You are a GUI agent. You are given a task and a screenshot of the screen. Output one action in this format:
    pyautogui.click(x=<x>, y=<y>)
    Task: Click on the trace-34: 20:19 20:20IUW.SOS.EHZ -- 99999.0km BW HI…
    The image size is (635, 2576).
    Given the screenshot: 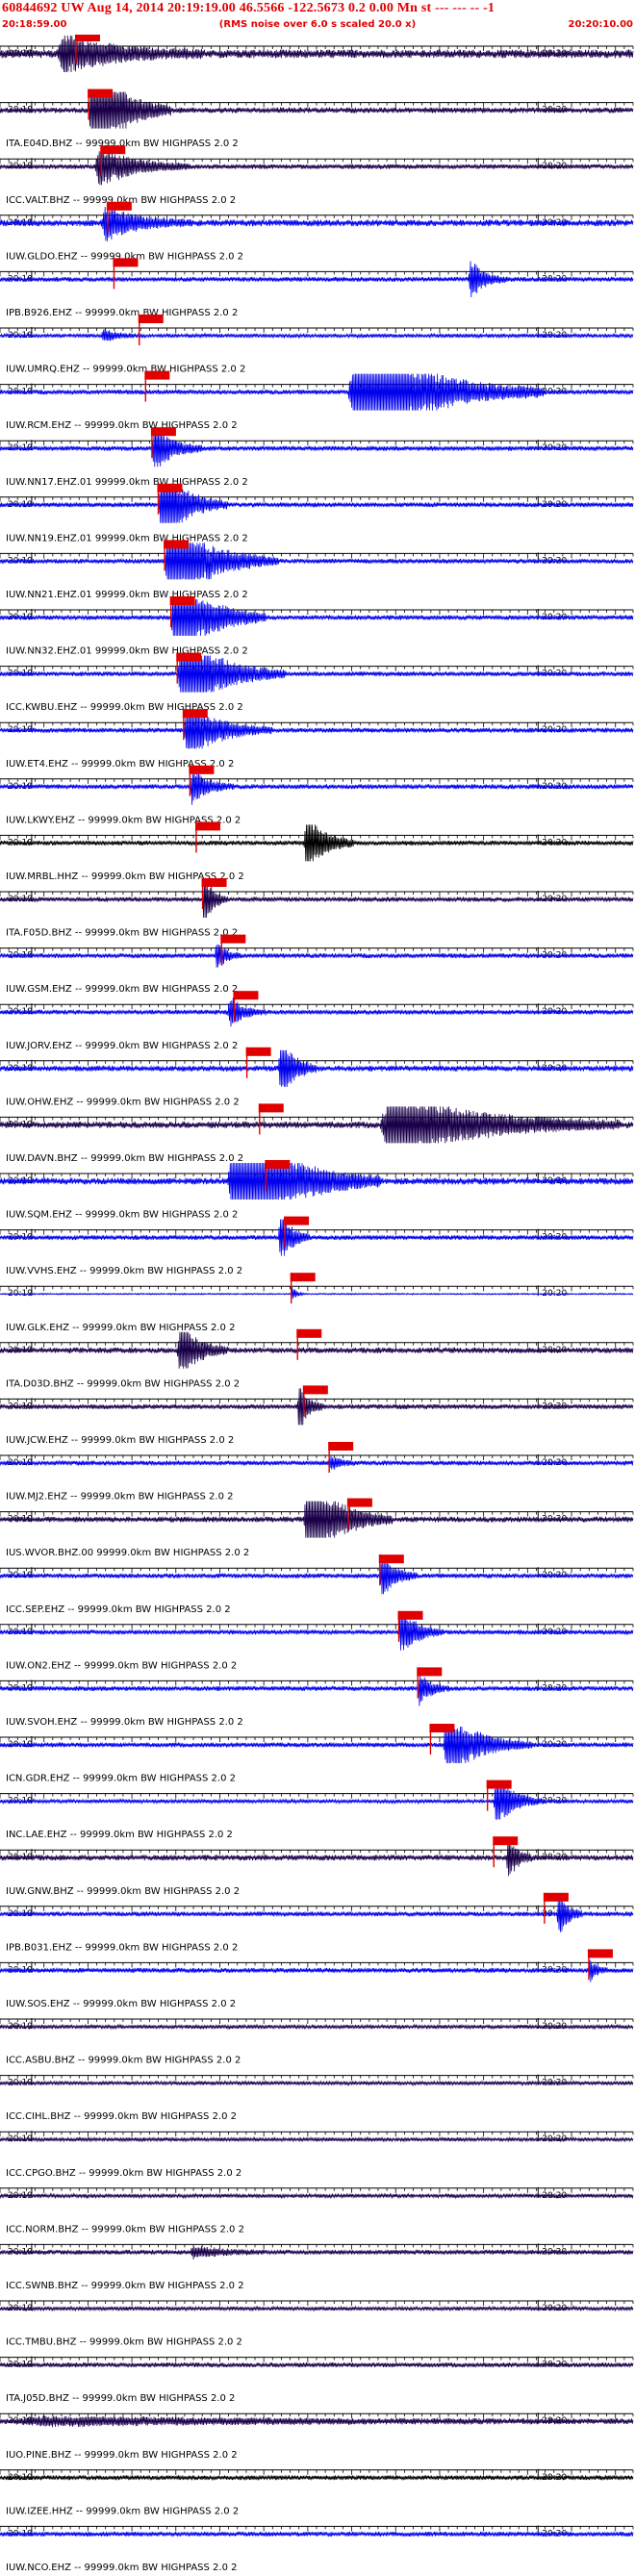 What is the action you would take?
    pyautogui.click(x=317, y=1979)
    